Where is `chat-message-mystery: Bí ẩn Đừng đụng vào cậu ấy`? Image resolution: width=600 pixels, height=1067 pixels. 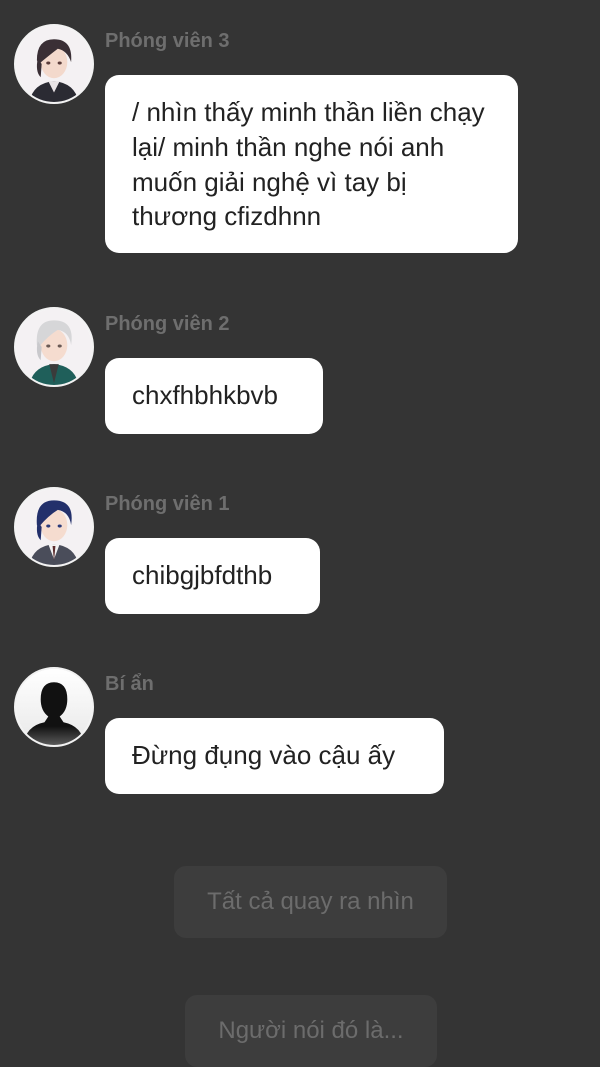 chat-message-mystery: Bí ẩn Đừng đụng vào cậu ấy is located at coordinates (300, 732).